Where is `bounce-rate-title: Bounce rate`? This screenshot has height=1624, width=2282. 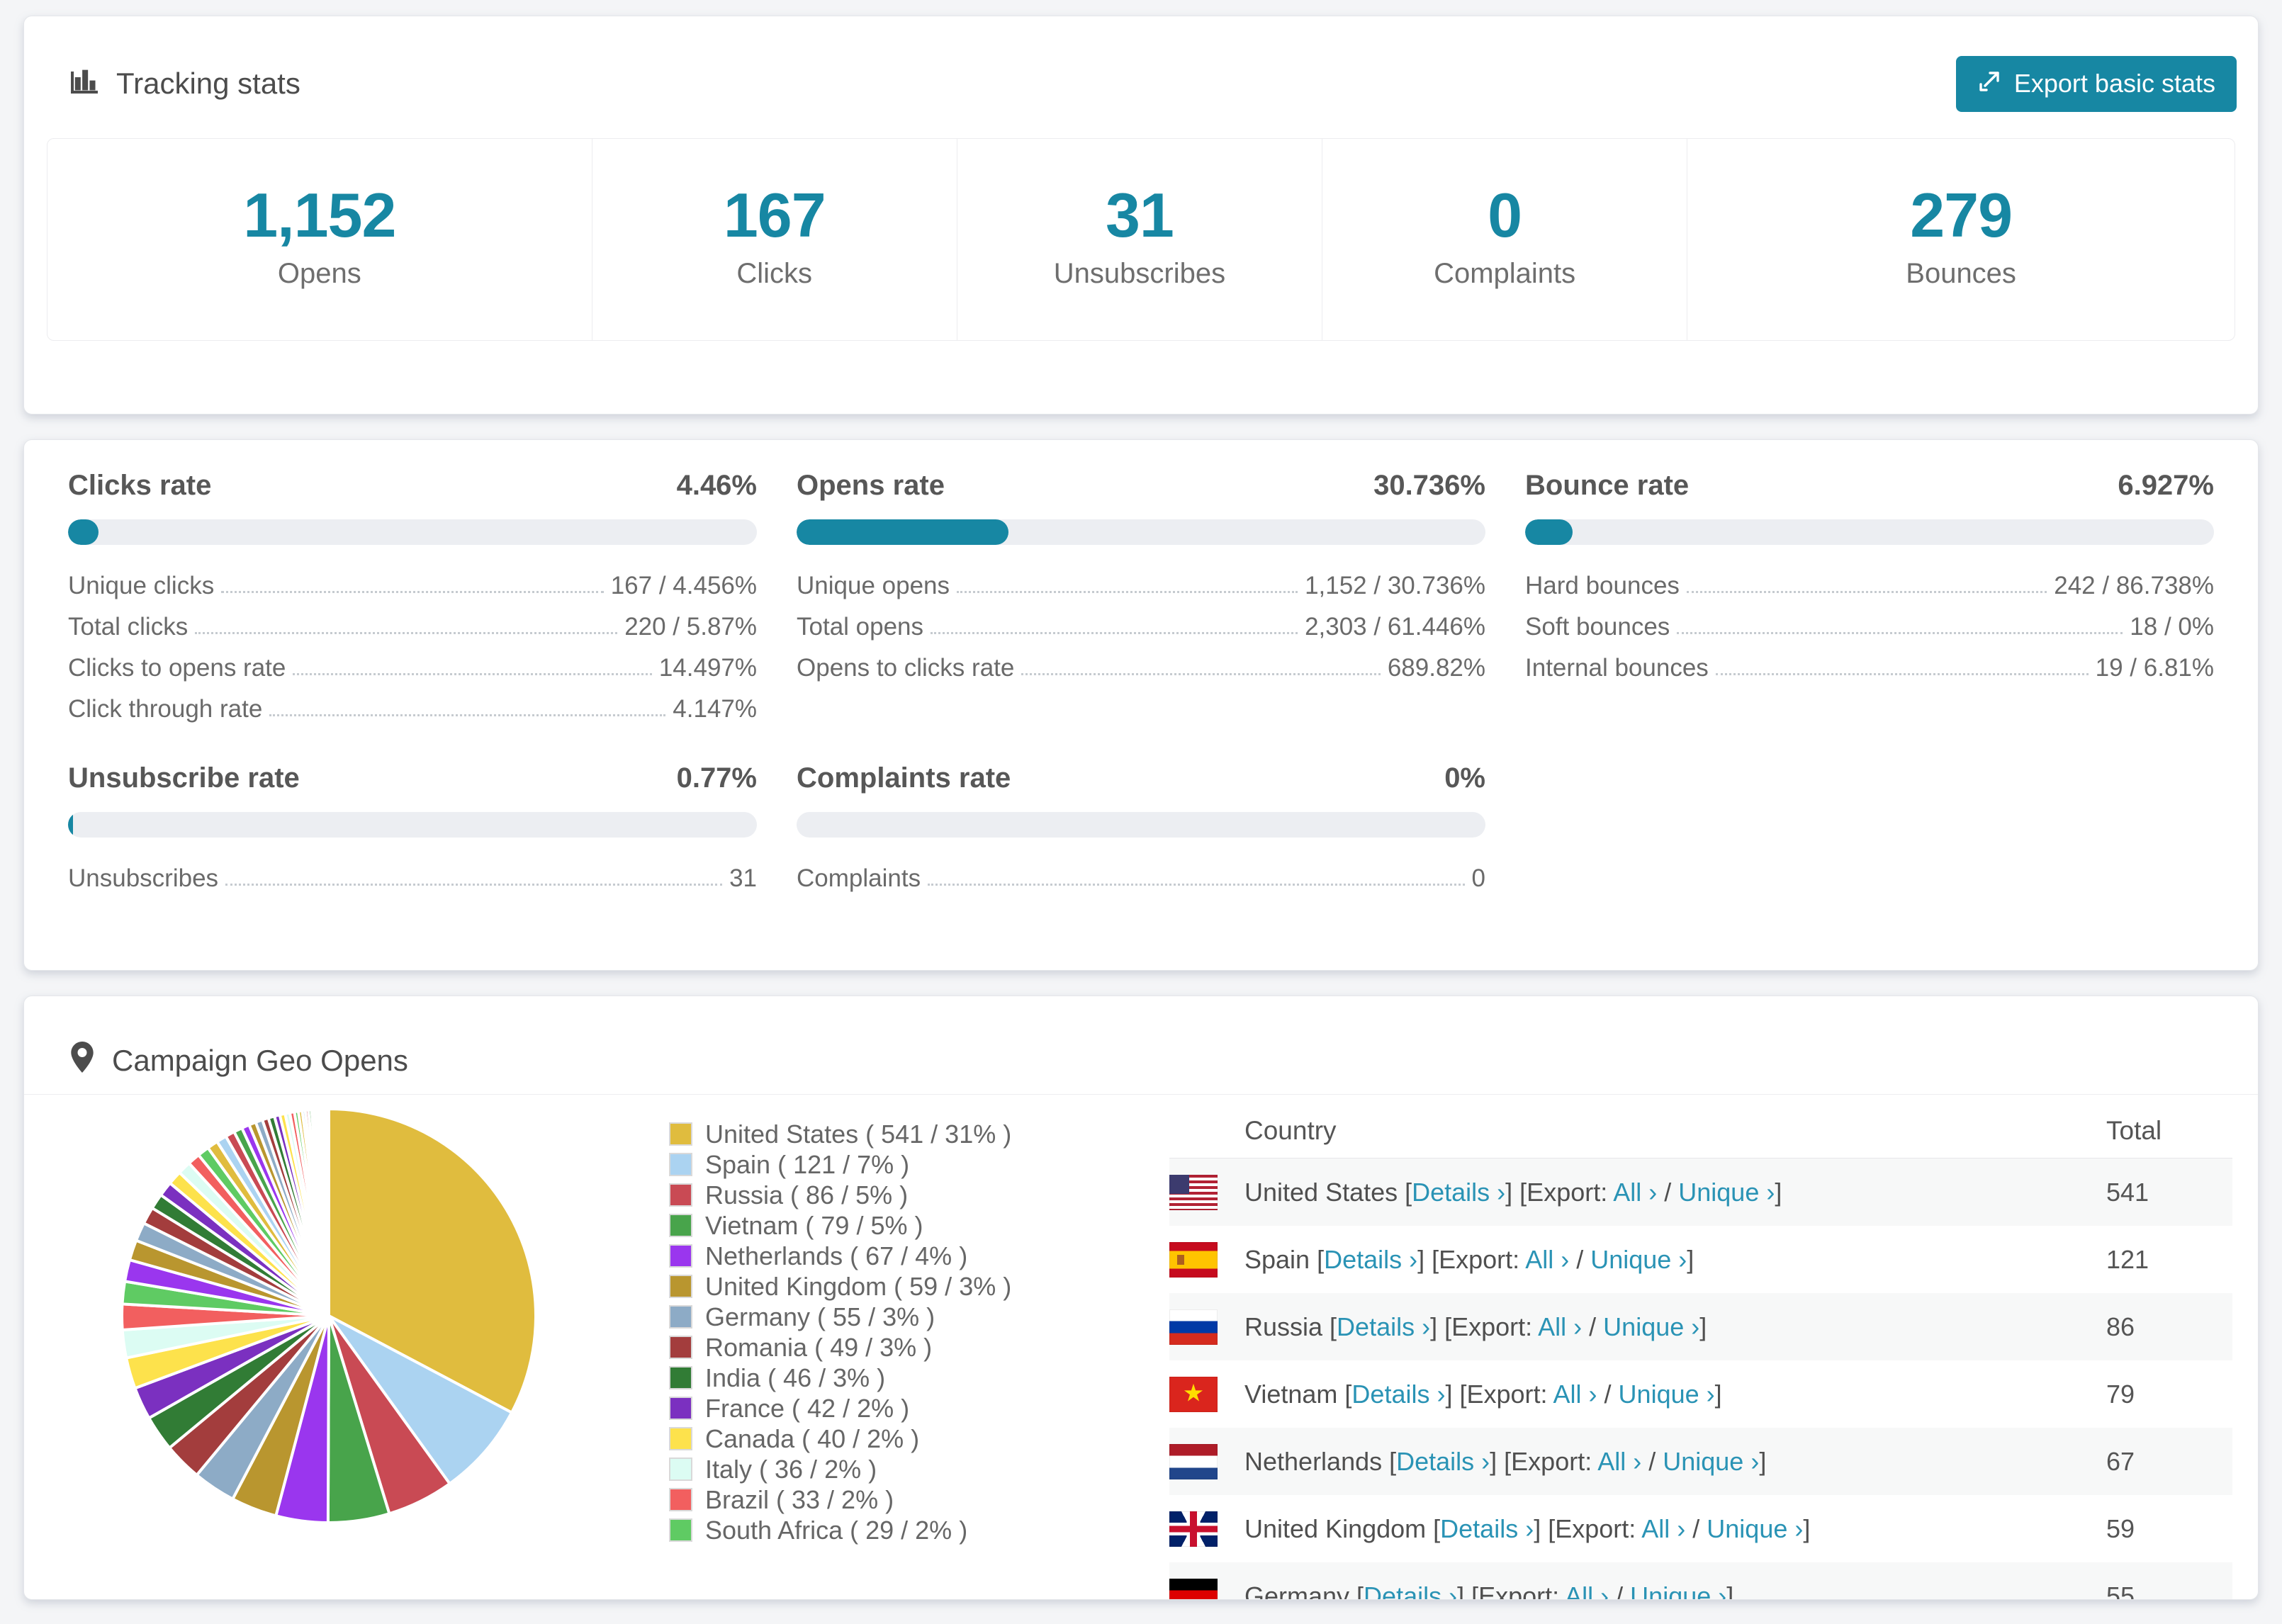 bounce-rate-title: Bounce rate is located at coordinates (1608, 486).